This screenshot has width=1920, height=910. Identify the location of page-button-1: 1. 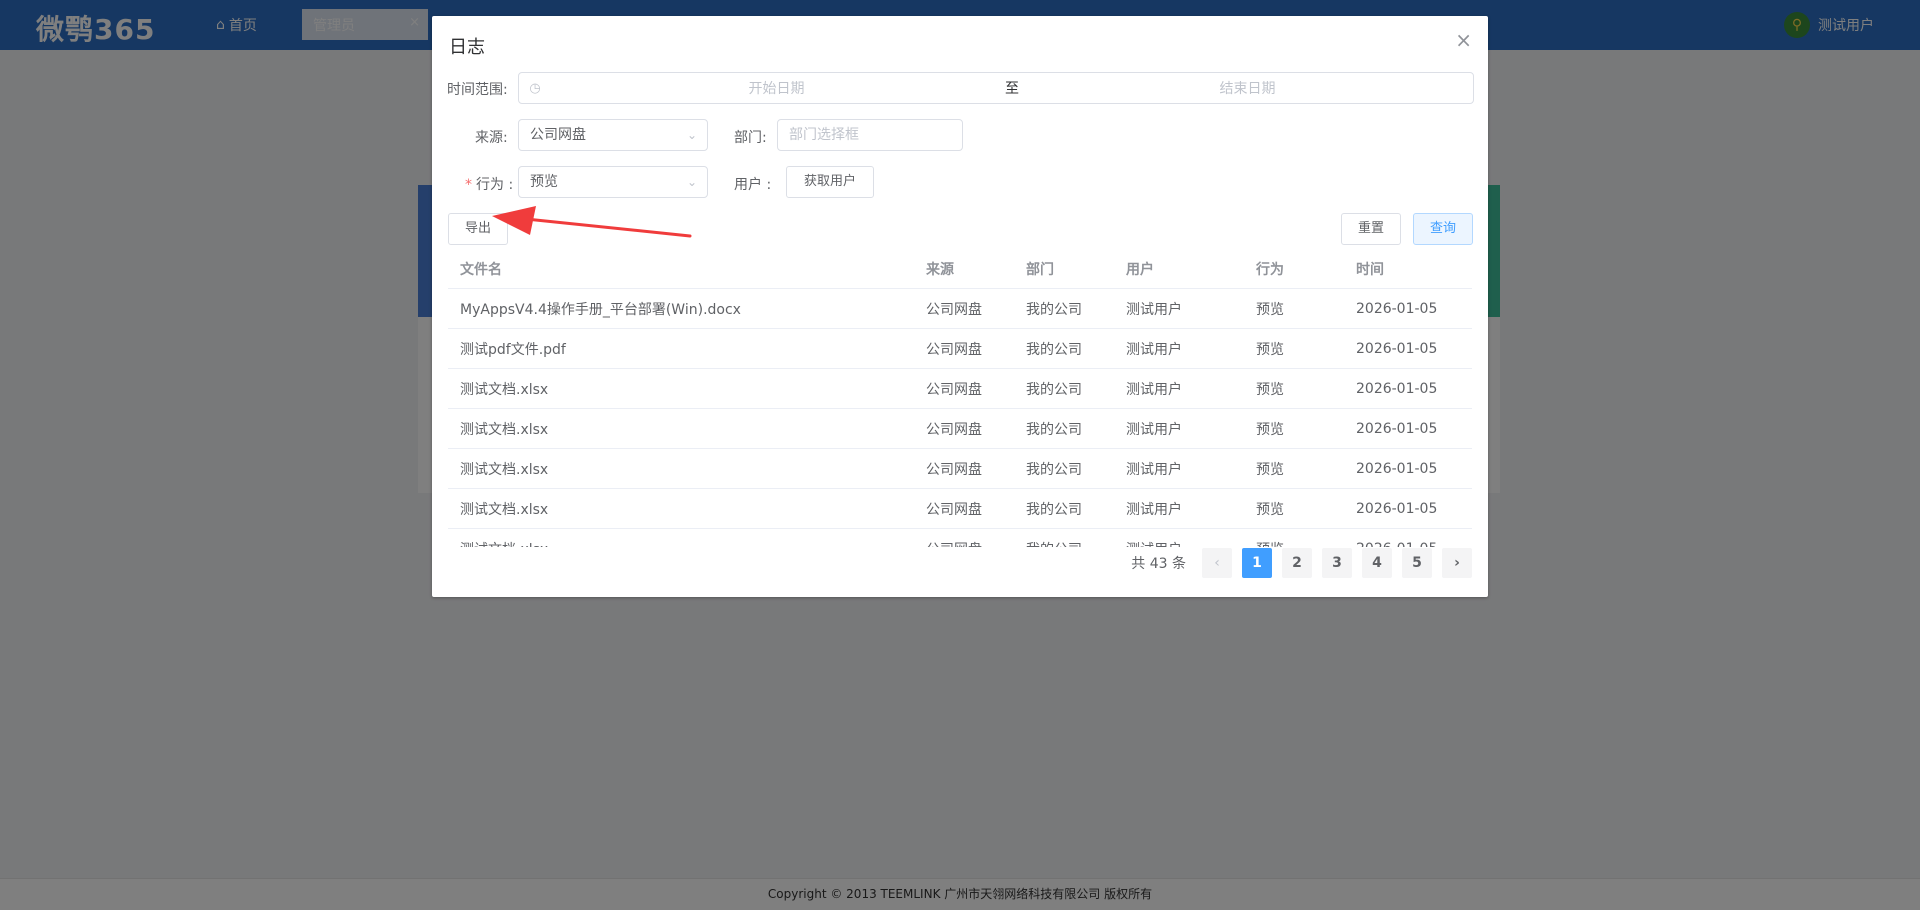
(1257, 563).